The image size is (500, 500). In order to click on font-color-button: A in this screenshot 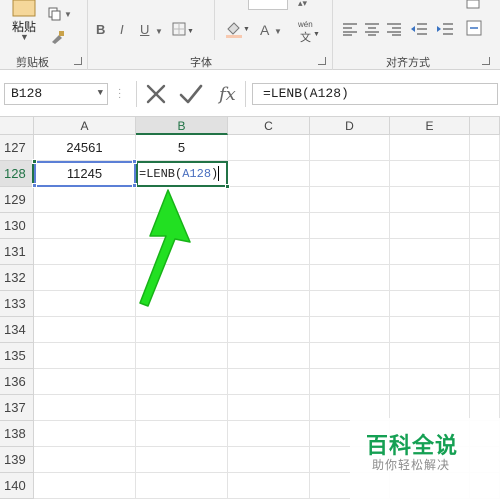, I will do `click(264, 30)`.